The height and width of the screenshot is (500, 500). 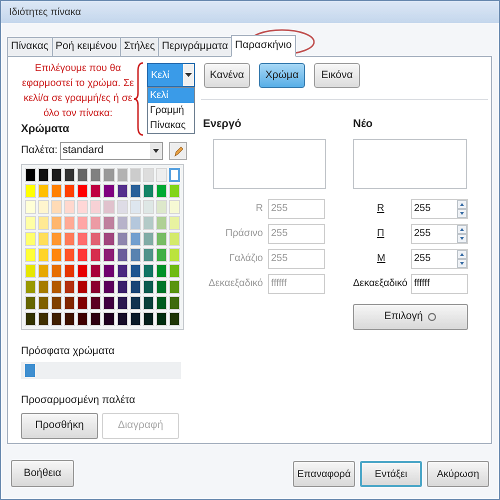 What do you see at coordinates (263, 46) in the screenshot?
I see `tab: Παρασκήνιο` at bounding box center [263, 46].